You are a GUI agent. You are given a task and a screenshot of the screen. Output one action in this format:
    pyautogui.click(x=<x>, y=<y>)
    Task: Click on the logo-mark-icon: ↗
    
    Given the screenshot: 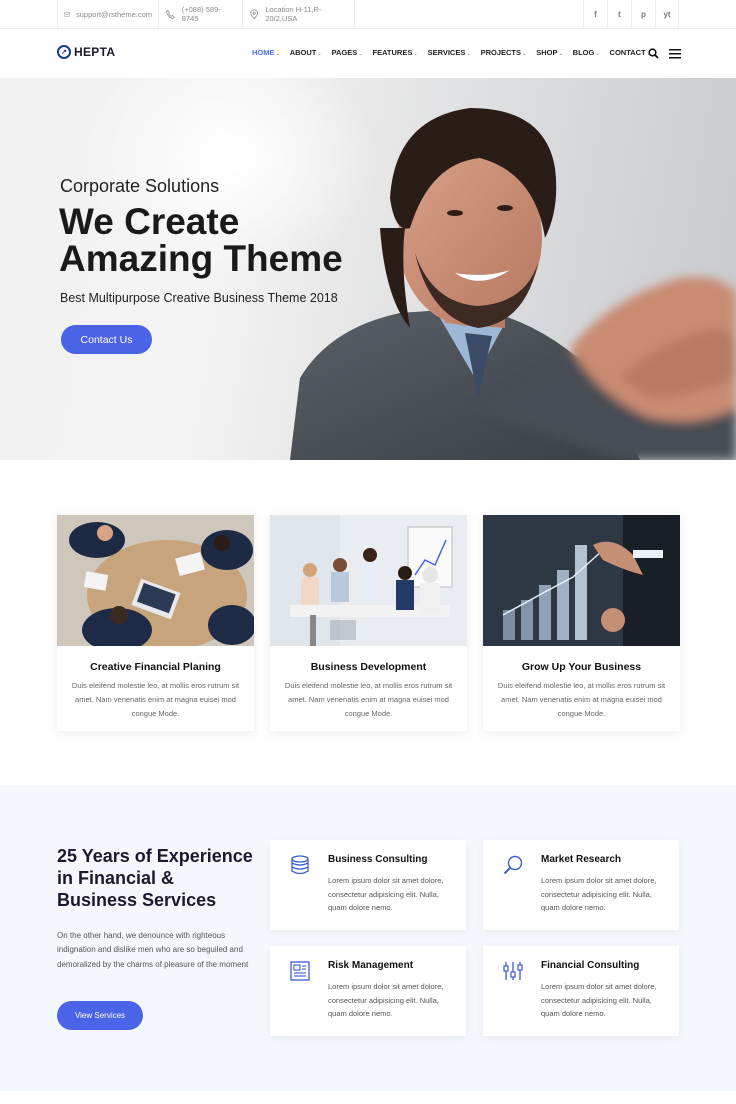 What is the action you would take?
    pyautogui.click(x=64, y=52)
    